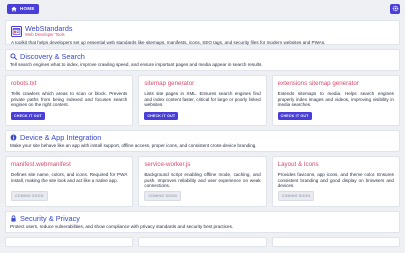  What do you see at coordinates (202, 137) in the screenshot?
I see `section-title: Device & App Integration` at bounding box center [202, 137].